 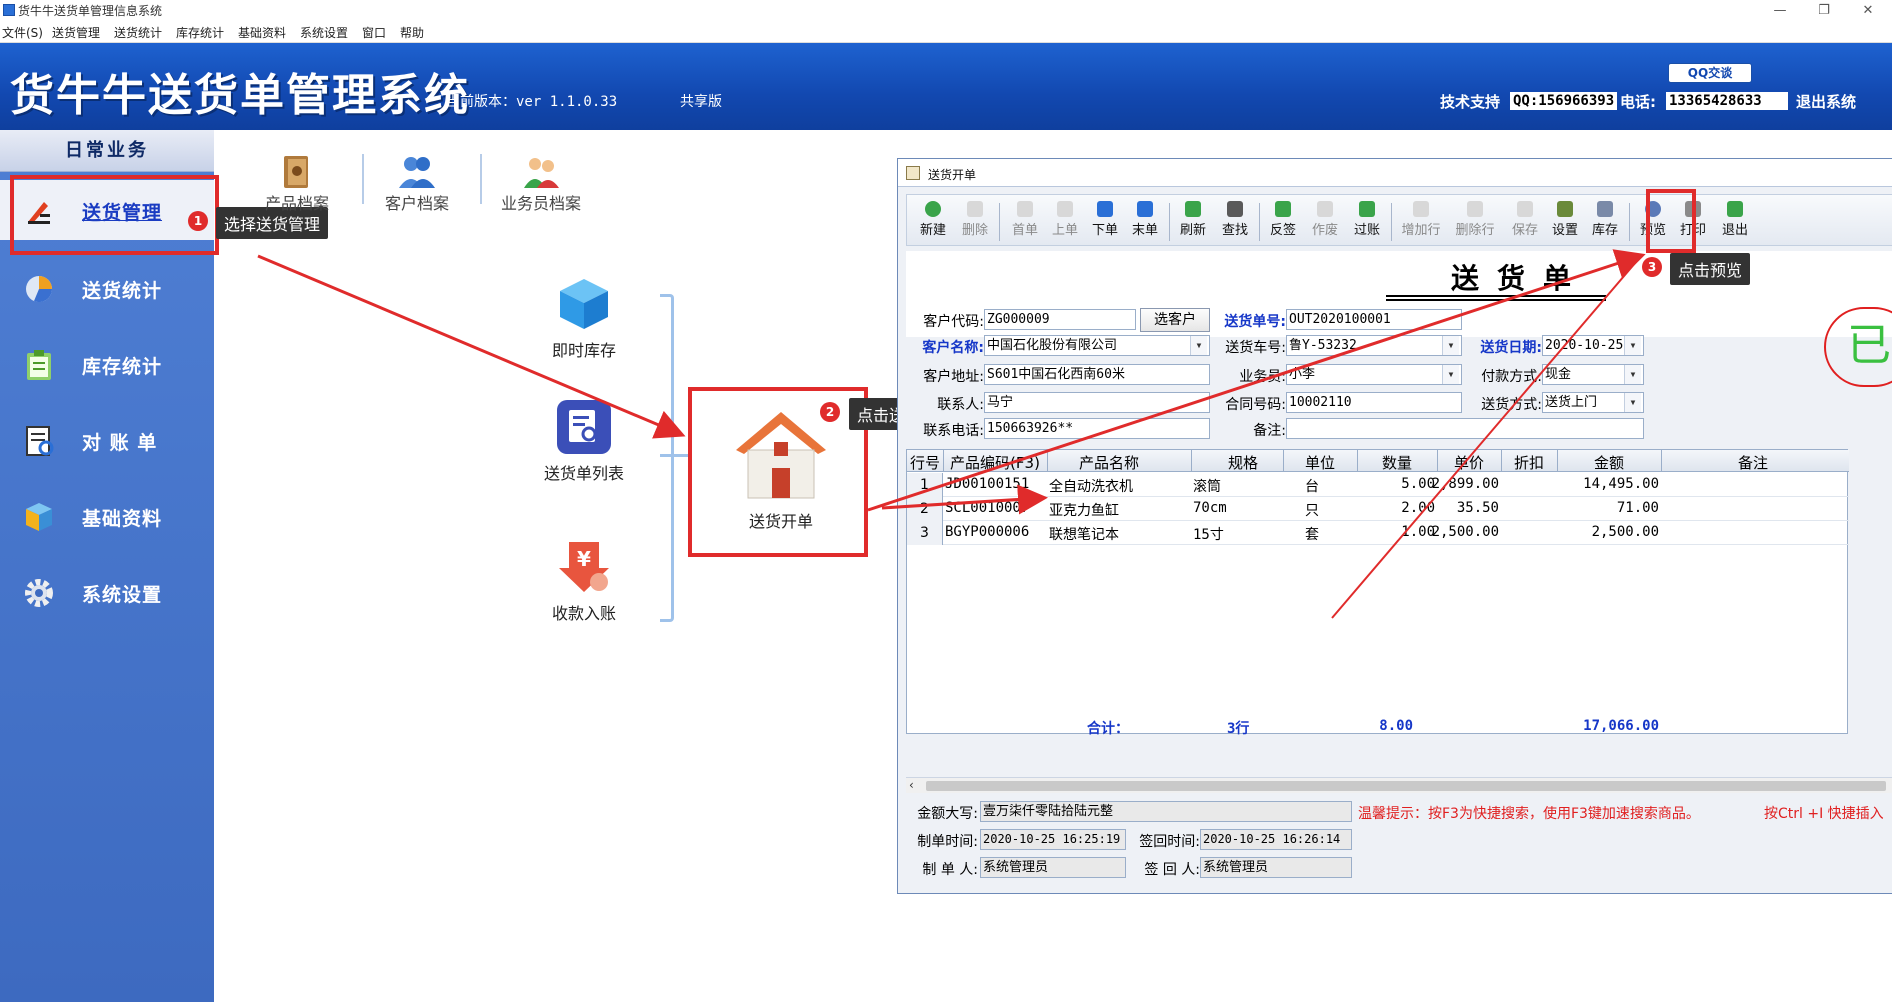 I want to click on minimize-icon: —, so click(x=1780, y=10).